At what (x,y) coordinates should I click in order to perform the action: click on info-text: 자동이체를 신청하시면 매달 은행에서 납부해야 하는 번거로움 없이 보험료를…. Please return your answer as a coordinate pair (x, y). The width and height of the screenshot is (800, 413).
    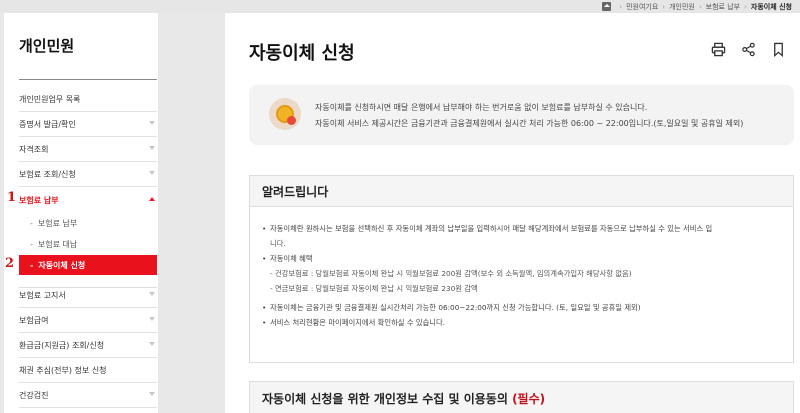
    Looking at the image, I should click on (529, 116).